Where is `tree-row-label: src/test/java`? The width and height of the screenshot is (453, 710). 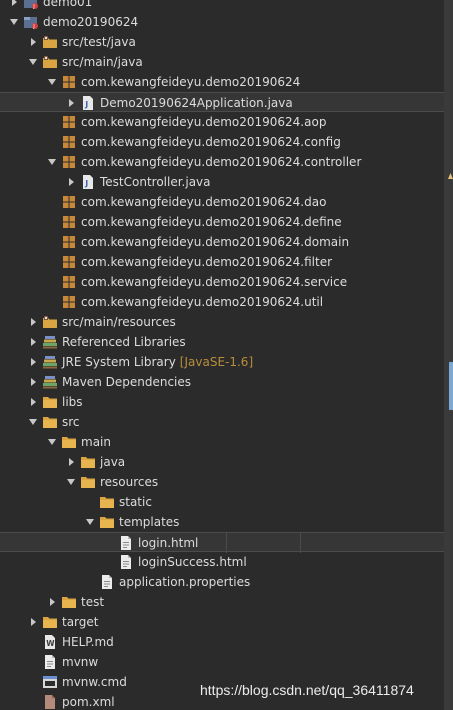
tree-row-label: src/test/java is located at coordinates (99, 42).